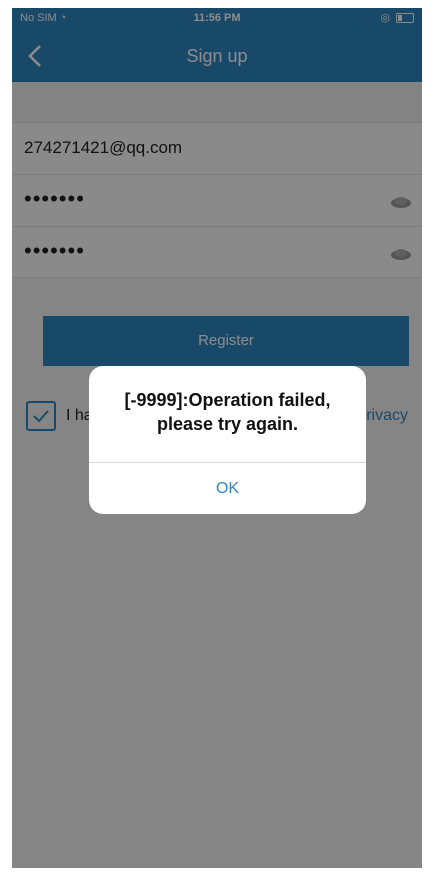  Describe the element at coordinates (227, 400) in the screenshot. I see `dialog-message-line1: [-9999]:Operation failed,` at that location.